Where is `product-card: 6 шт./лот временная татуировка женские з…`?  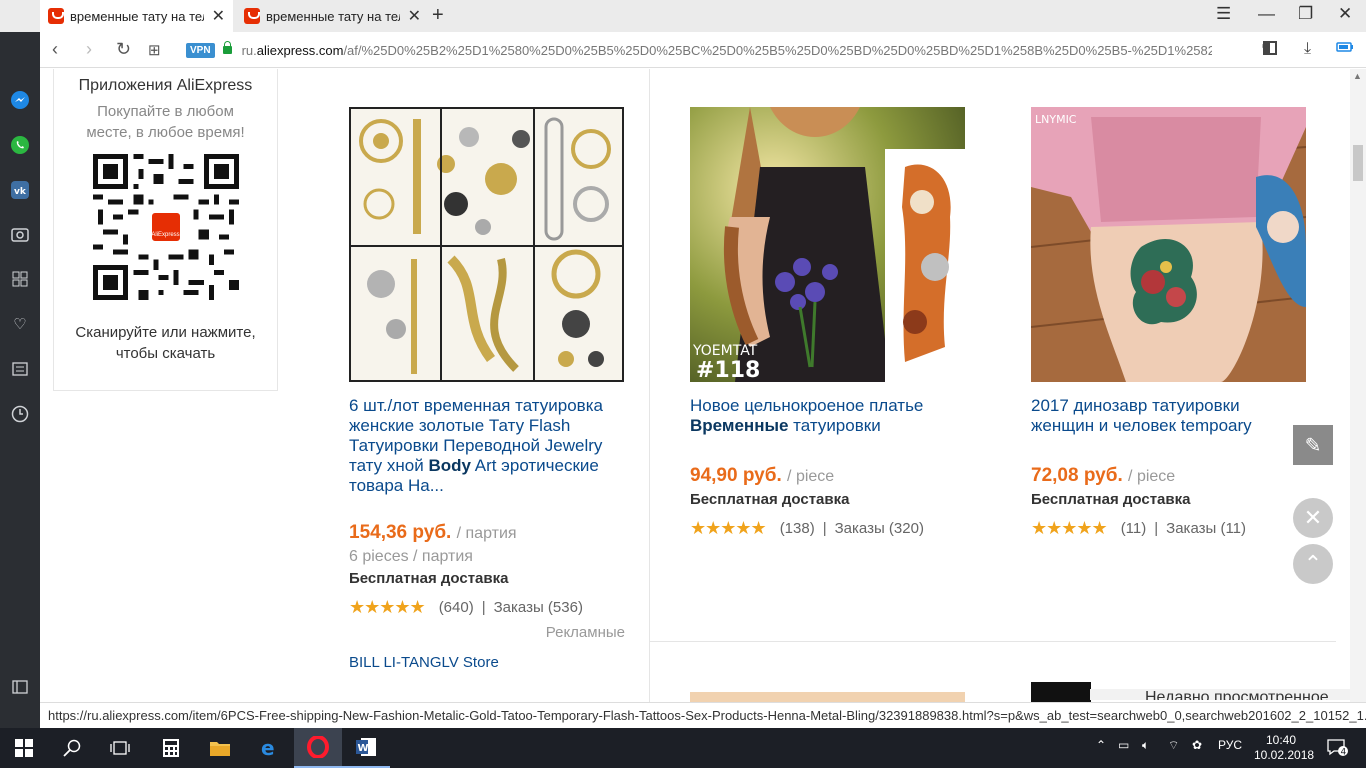 product-card: 6 шт./лот временная татуировка женские з… is located at coordinates (487, 389).